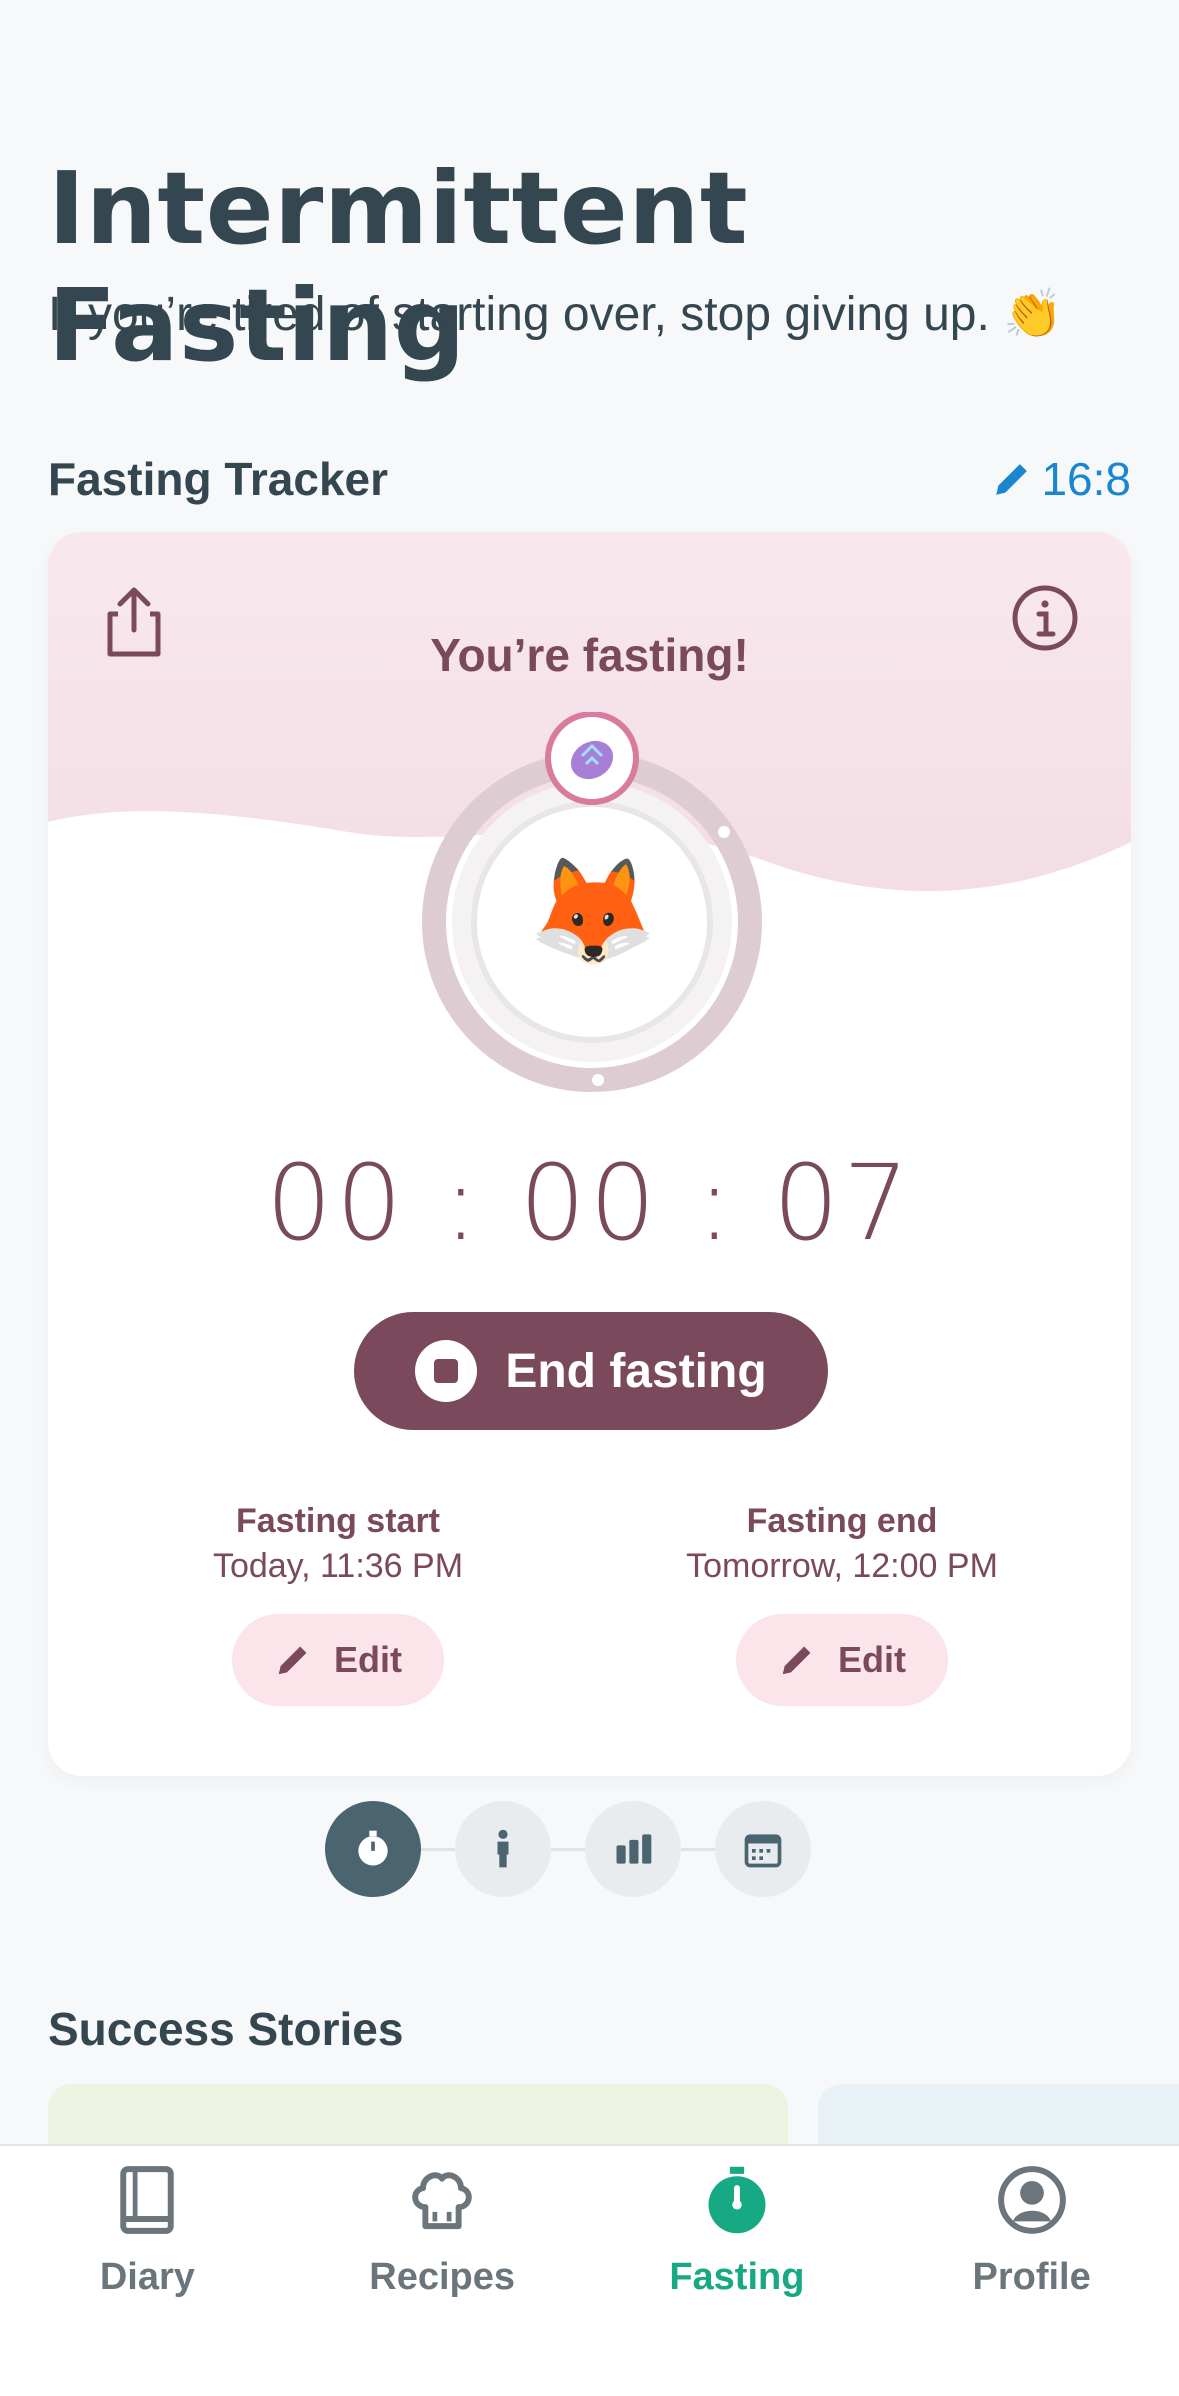 The width and height of the screenshot is (1179, 2396). I want to click on calendar-icon, so click(763, 1851).